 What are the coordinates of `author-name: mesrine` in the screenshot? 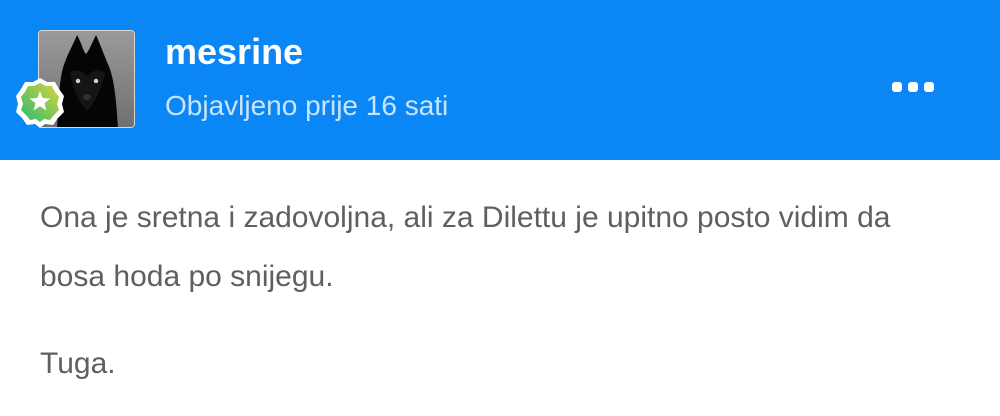 It's located at (234, 52).